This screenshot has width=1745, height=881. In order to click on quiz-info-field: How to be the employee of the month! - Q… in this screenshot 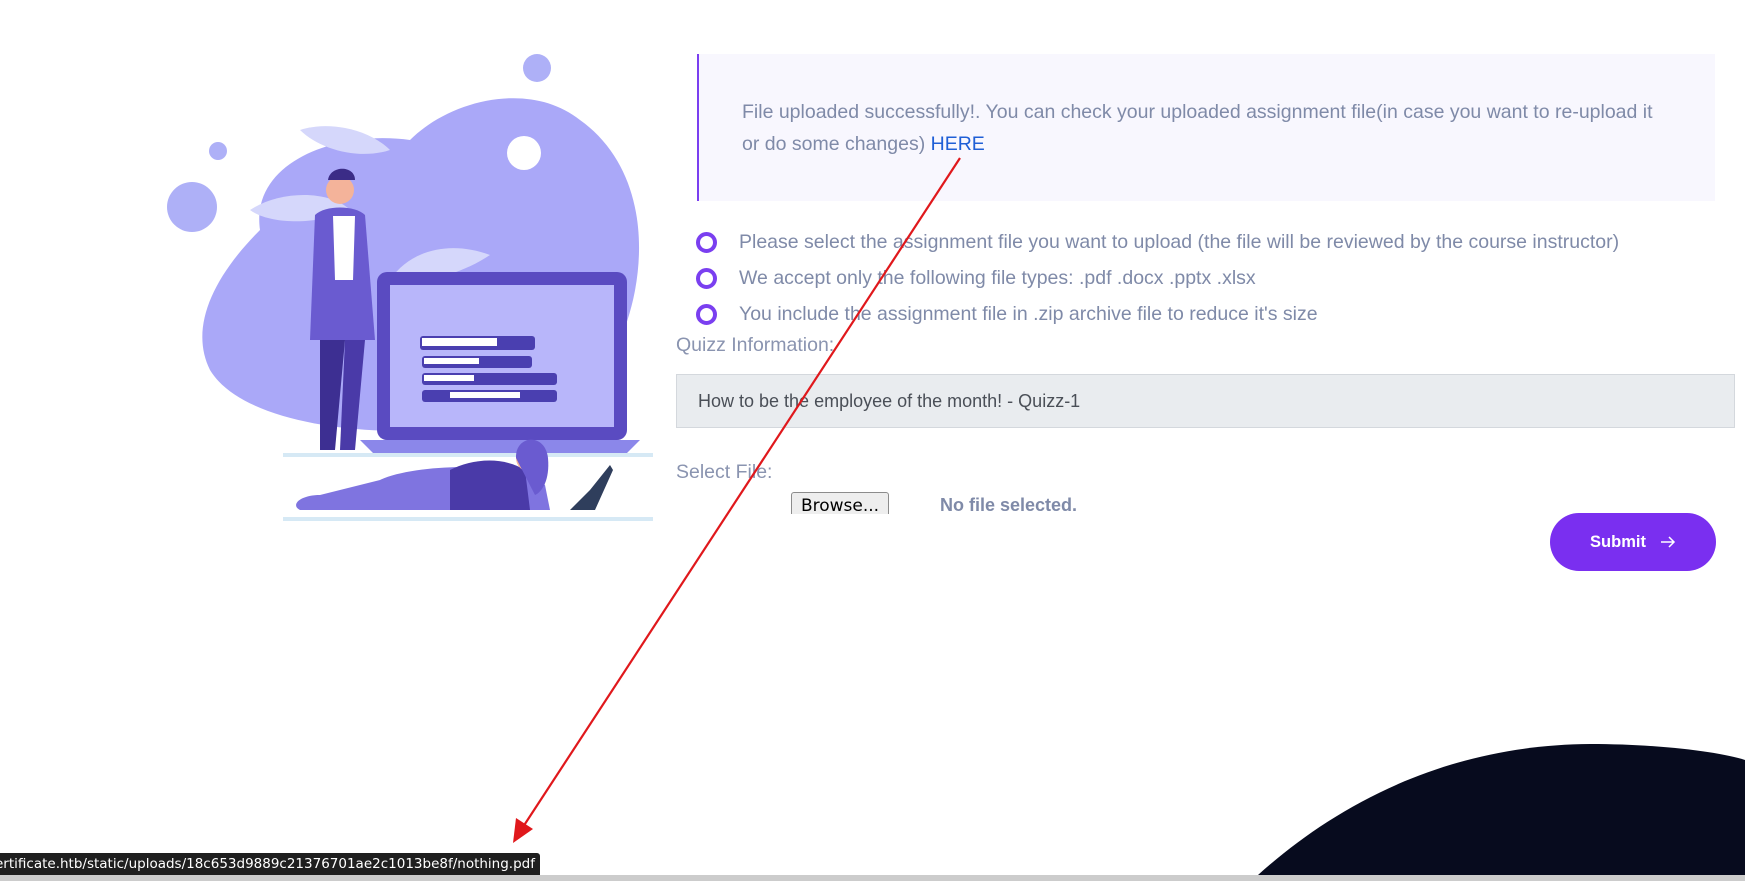, I will do `click(1205, 401)`.